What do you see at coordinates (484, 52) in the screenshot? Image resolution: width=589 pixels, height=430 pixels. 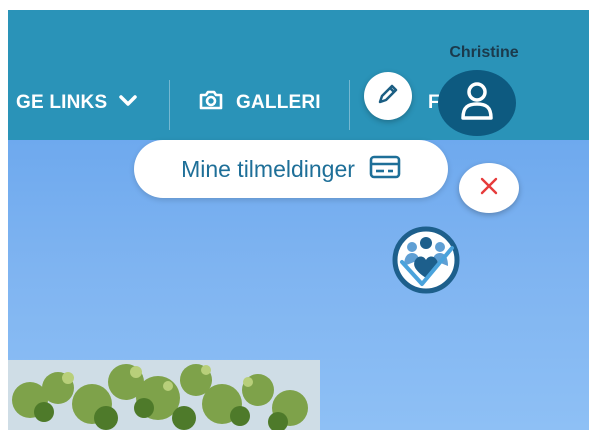 I see `user-name: Christine` at bounding box center [484, 52].